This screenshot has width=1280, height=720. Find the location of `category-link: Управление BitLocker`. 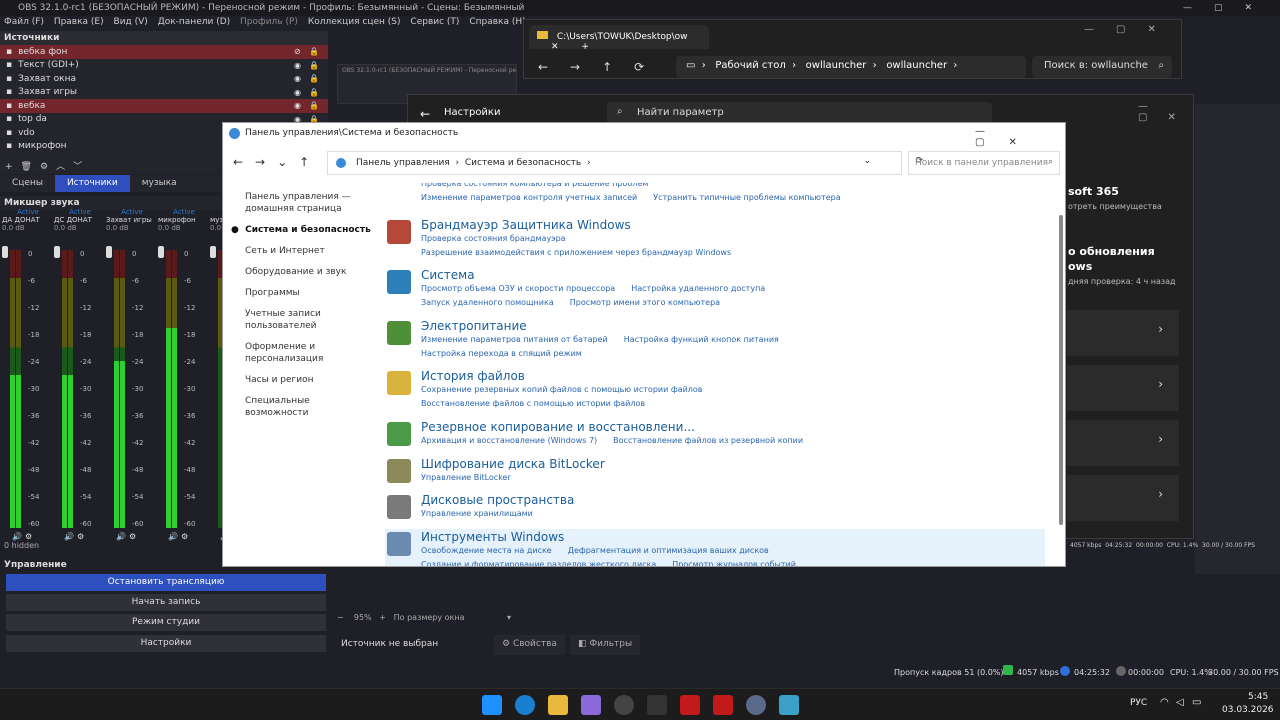

category-link: Управление BitLocker is located at coordinates (466, 477).